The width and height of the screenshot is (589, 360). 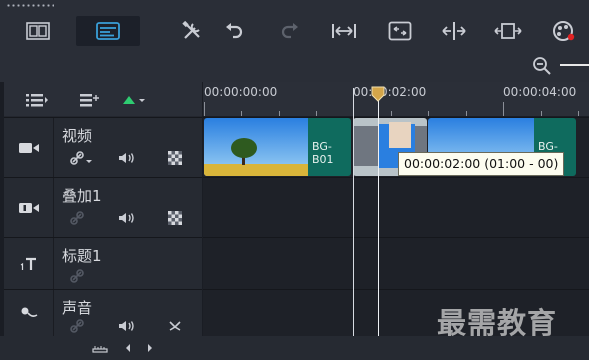 I want to click on fit-project-button, so click(x=344, y=31).